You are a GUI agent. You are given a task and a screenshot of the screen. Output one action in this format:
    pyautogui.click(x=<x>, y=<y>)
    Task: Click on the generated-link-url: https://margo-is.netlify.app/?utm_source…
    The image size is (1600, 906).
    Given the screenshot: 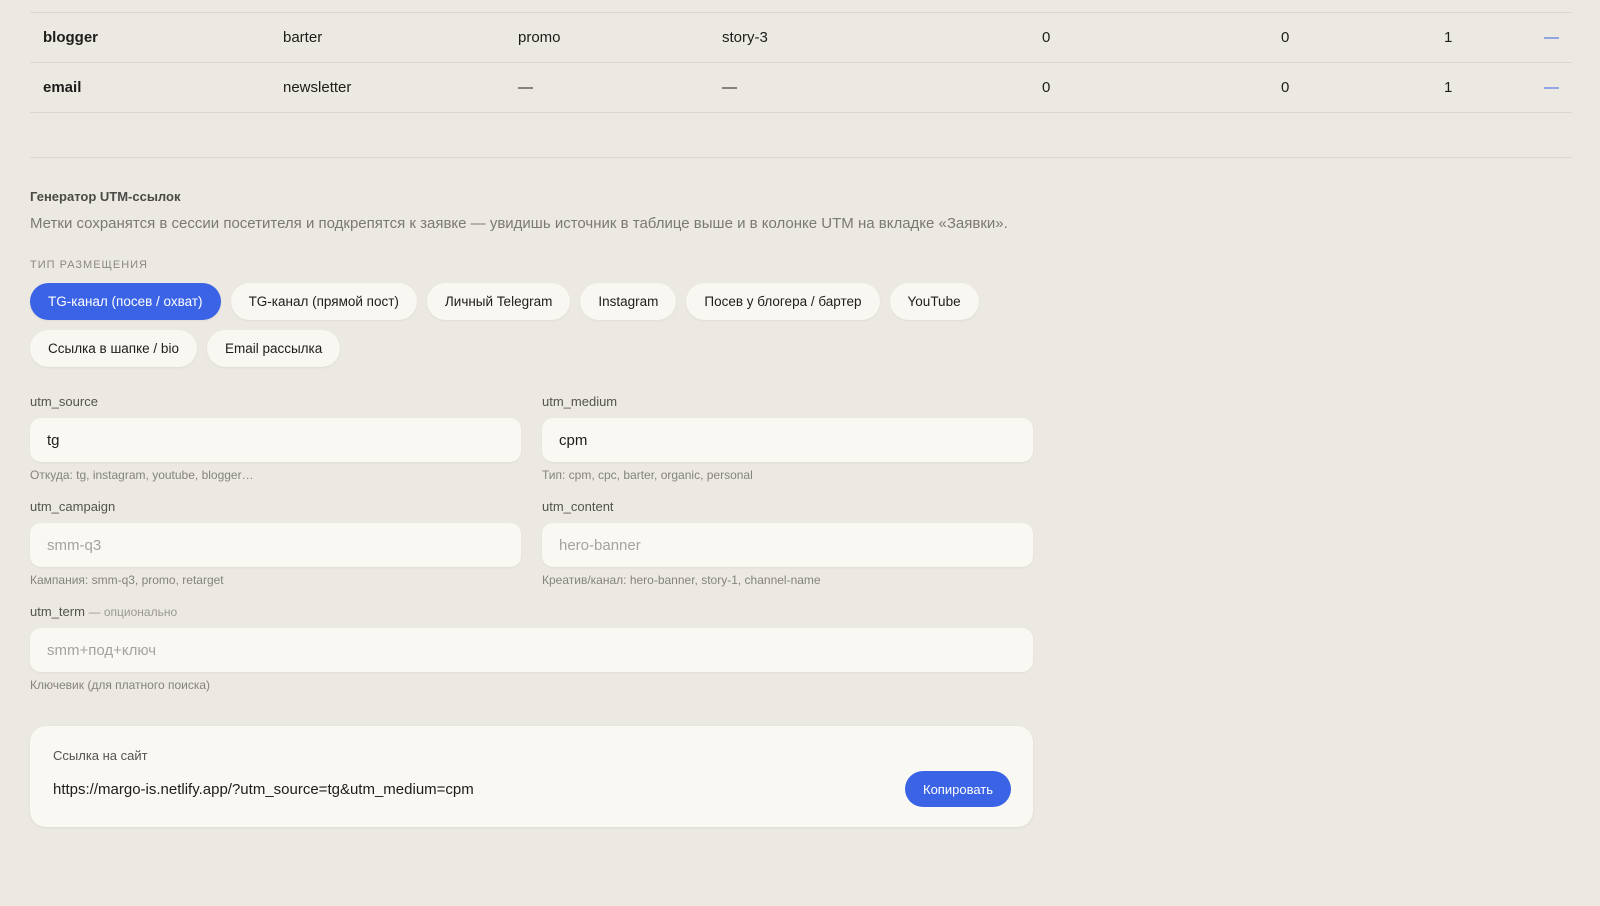 What is the action you would take?
    pyautogui.click(x=263, y=789)
    